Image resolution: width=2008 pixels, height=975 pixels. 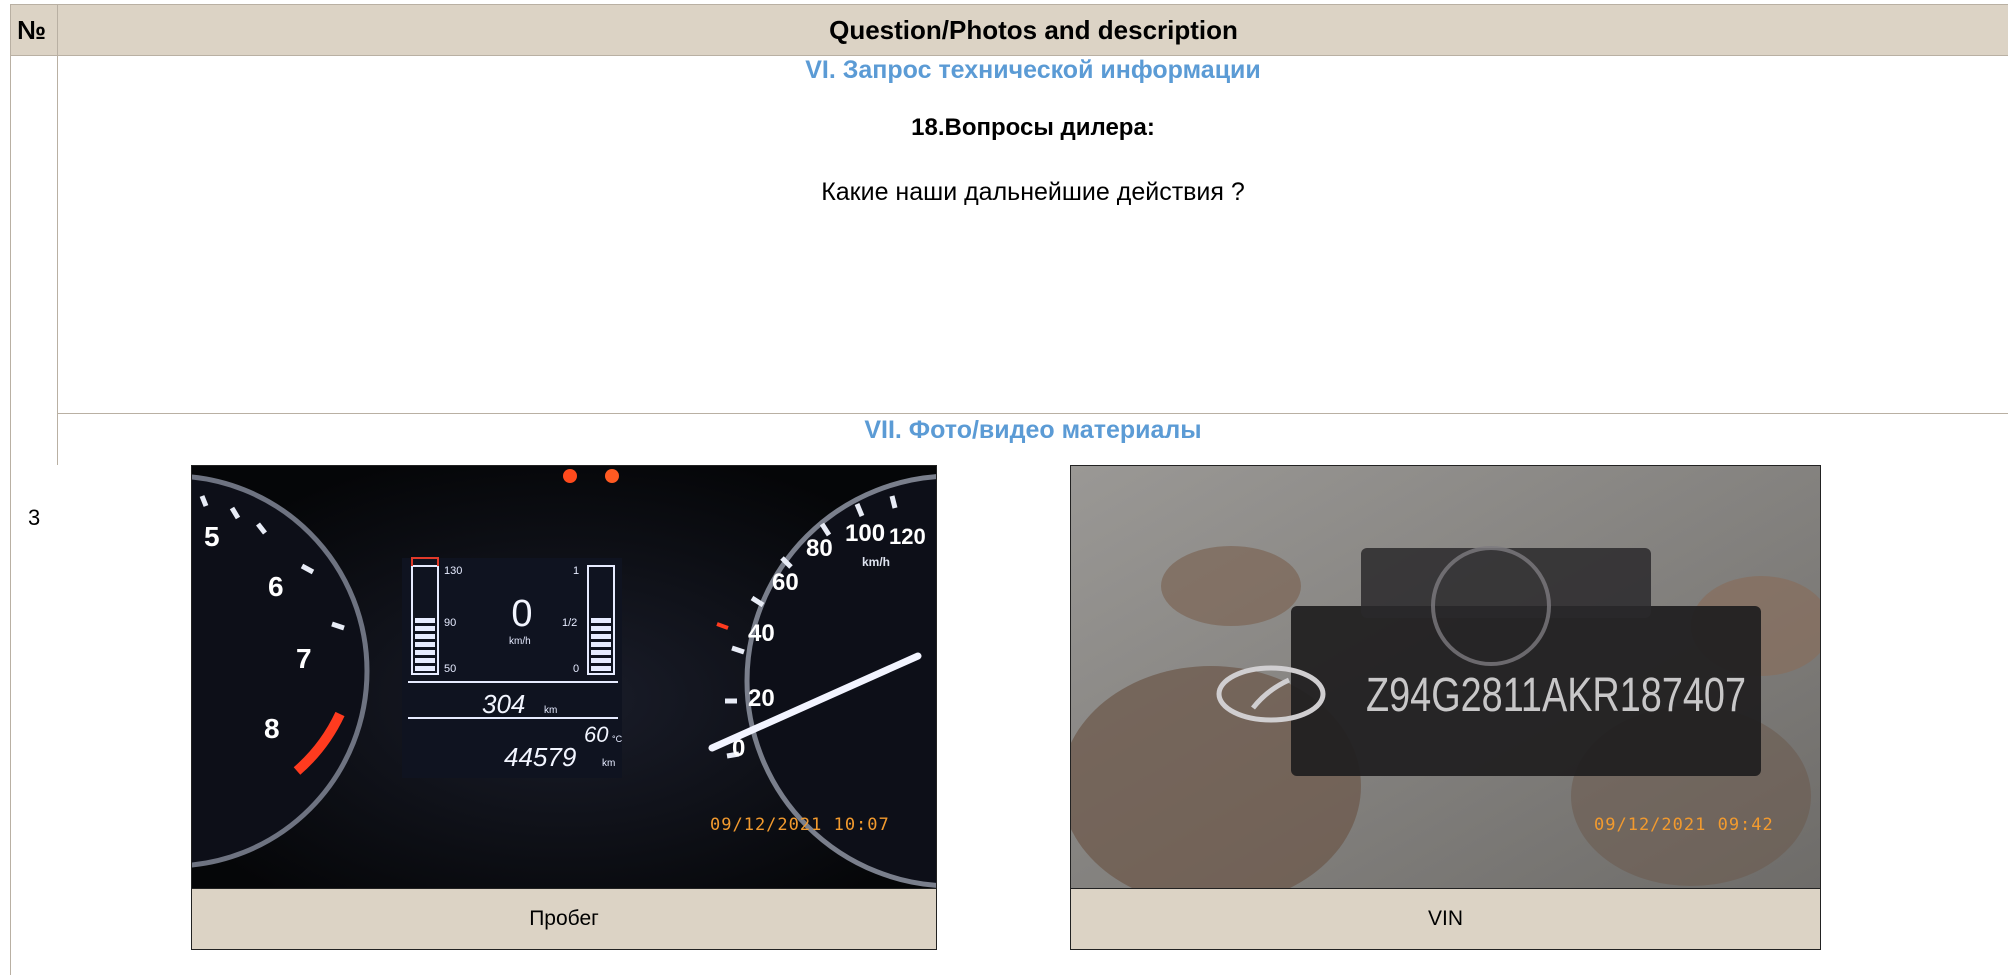 What do you see at coordinates (596, 734) in the screenshot?
I see `lcd-outside-temp: 60` at bounding box center [596, 734].